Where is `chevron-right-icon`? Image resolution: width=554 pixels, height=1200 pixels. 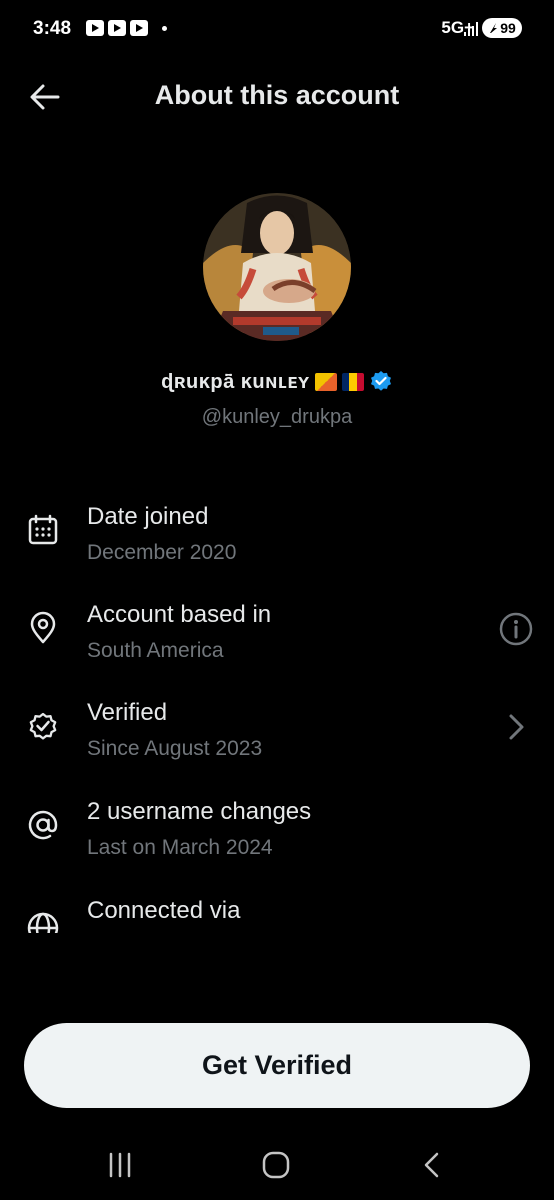 chevron-right-icon is located at coordinates (516, 727).